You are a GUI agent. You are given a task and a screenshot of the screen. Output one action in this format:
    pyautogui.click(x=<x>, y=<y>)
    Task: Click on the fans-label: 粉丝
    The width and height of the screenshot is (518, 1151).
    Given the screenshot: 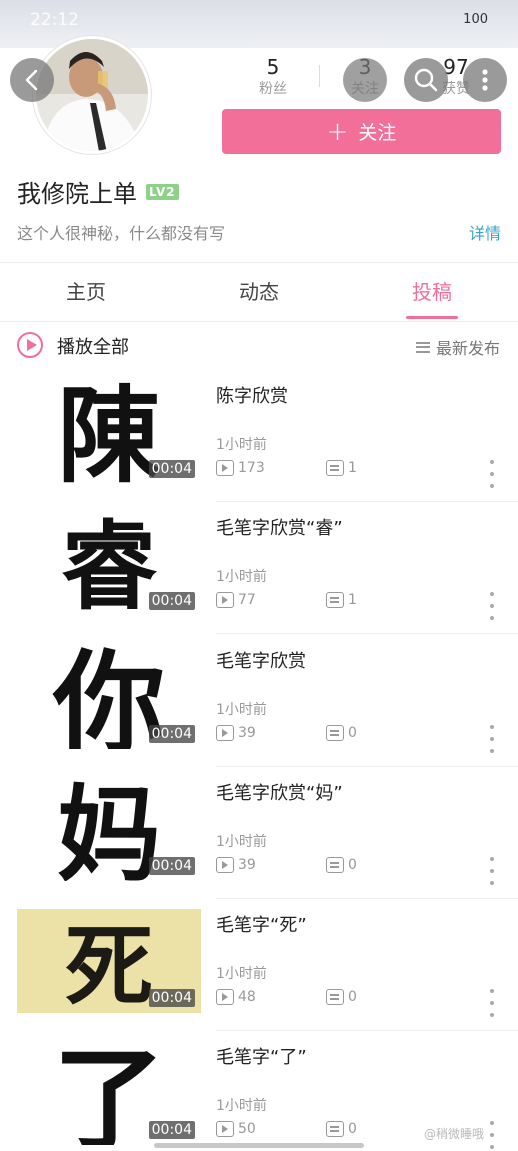 What is the action you would take?
    pyautogui.click(x=273, y=89)
    